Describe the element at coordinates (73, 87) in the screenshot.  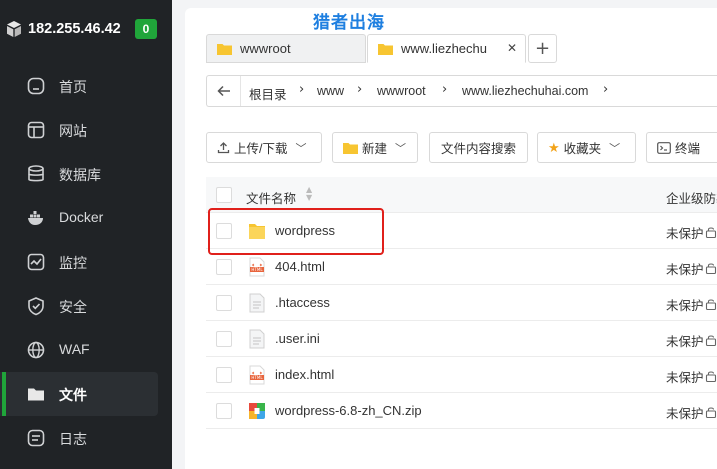
I see `sidebar-item-label: 首页` at that location.